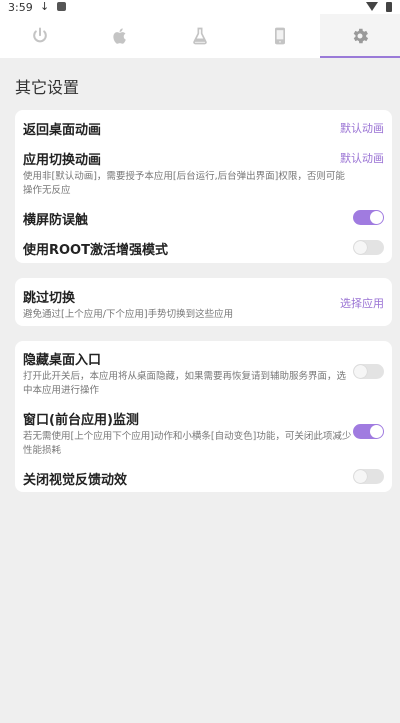 Image resolution: width=400 pixels, height=723 pixels. I want to click on hide-launcher-title: 隐藏桌面入口, so click(62, 360).